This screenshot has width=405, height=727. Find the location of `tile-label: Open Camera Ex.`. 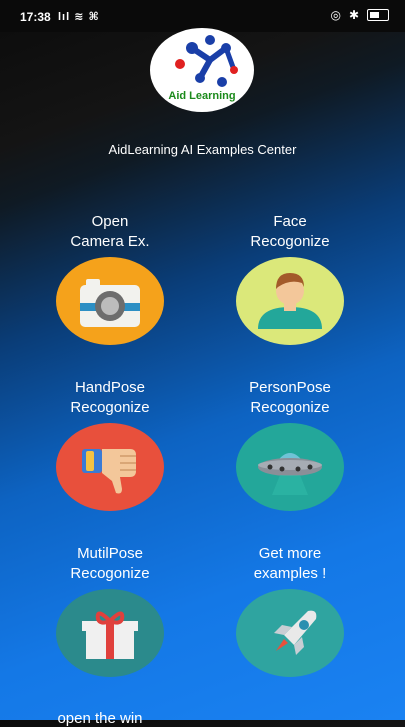

tile-label: Open Camera Ex. is located at coordinates (110, 231).